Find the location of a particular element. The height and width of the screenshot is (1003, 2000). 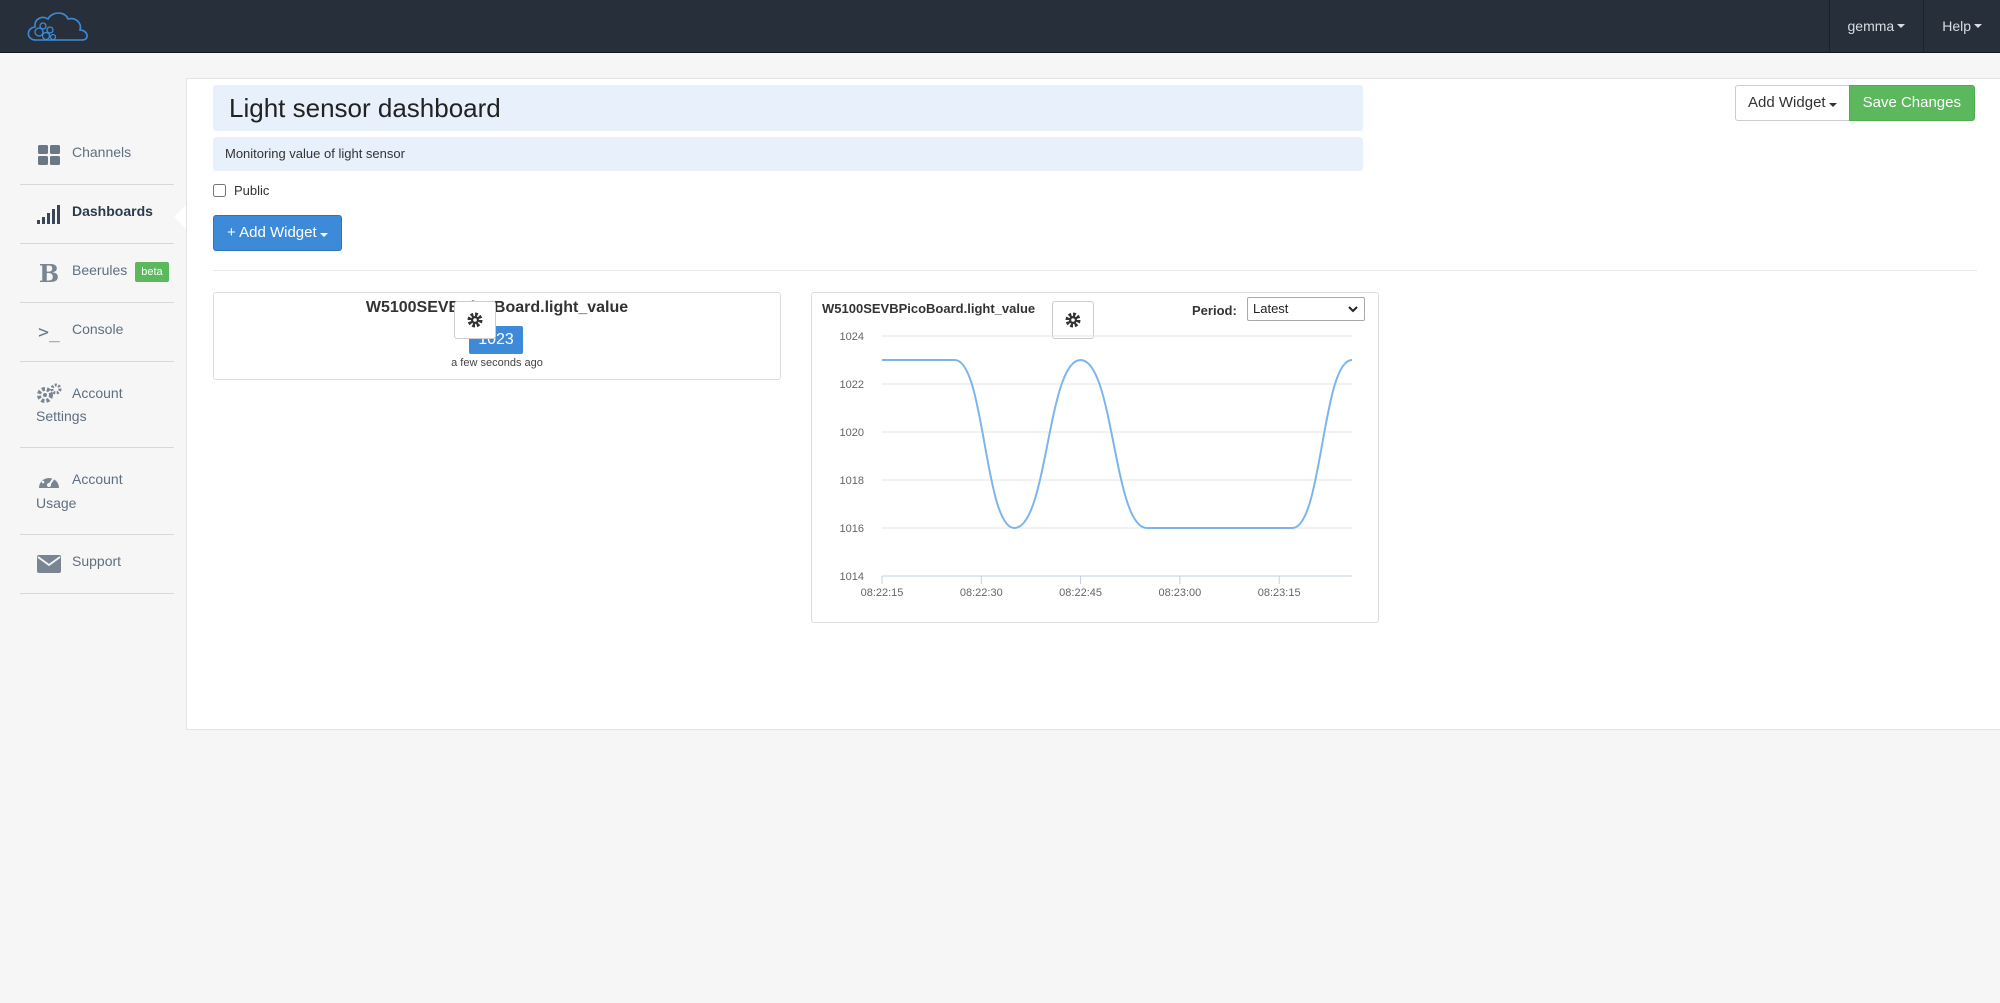

cloud-logo-icon is located at coordinates (59, 27).